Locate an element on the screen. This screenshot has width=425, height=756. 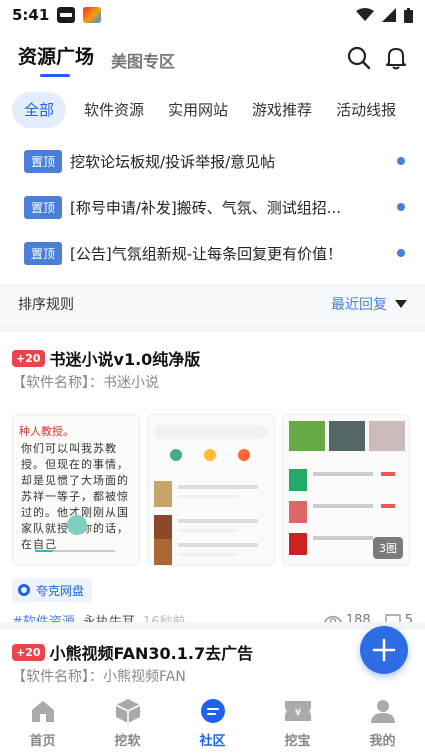
post-subtitle: 【软件名称】：小熊视频FAN is located at coordinates (99, 677).